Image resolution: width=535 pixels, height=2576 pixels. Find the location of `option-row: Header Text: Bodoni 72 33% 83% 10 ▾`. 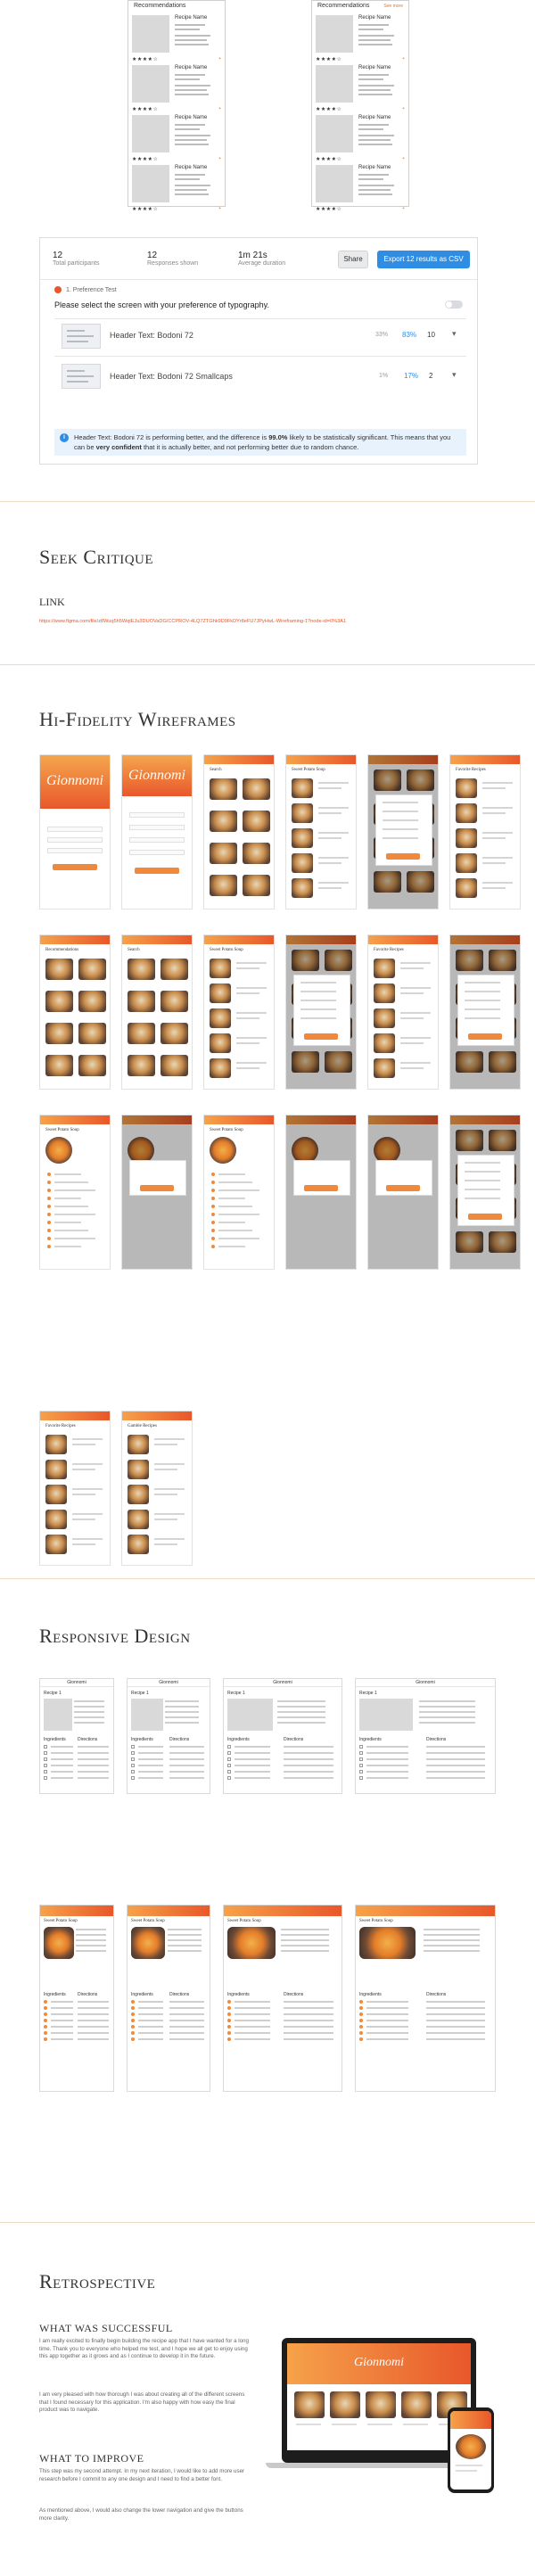

option-row: Header Text: Bodoni 72 33% 83% 10 ▾ is located at coordinates (260, 334).